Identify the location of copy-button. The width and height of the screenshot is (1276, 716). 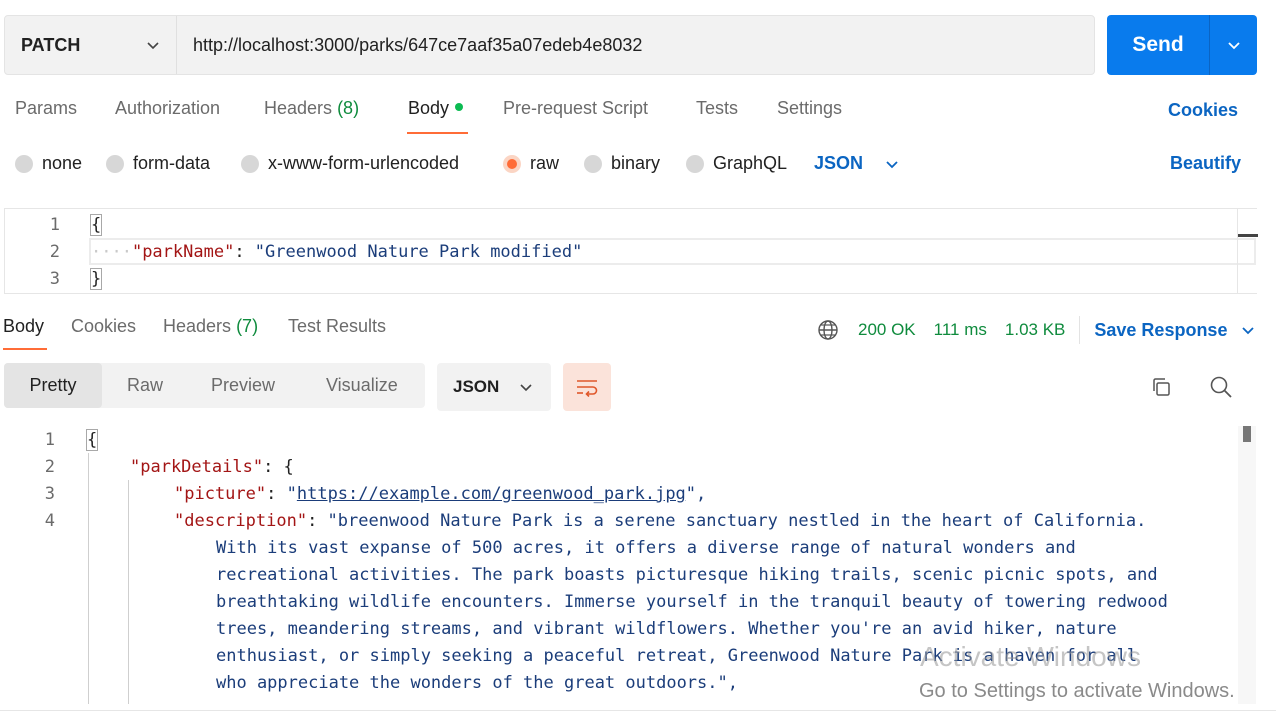
(1161, 387).